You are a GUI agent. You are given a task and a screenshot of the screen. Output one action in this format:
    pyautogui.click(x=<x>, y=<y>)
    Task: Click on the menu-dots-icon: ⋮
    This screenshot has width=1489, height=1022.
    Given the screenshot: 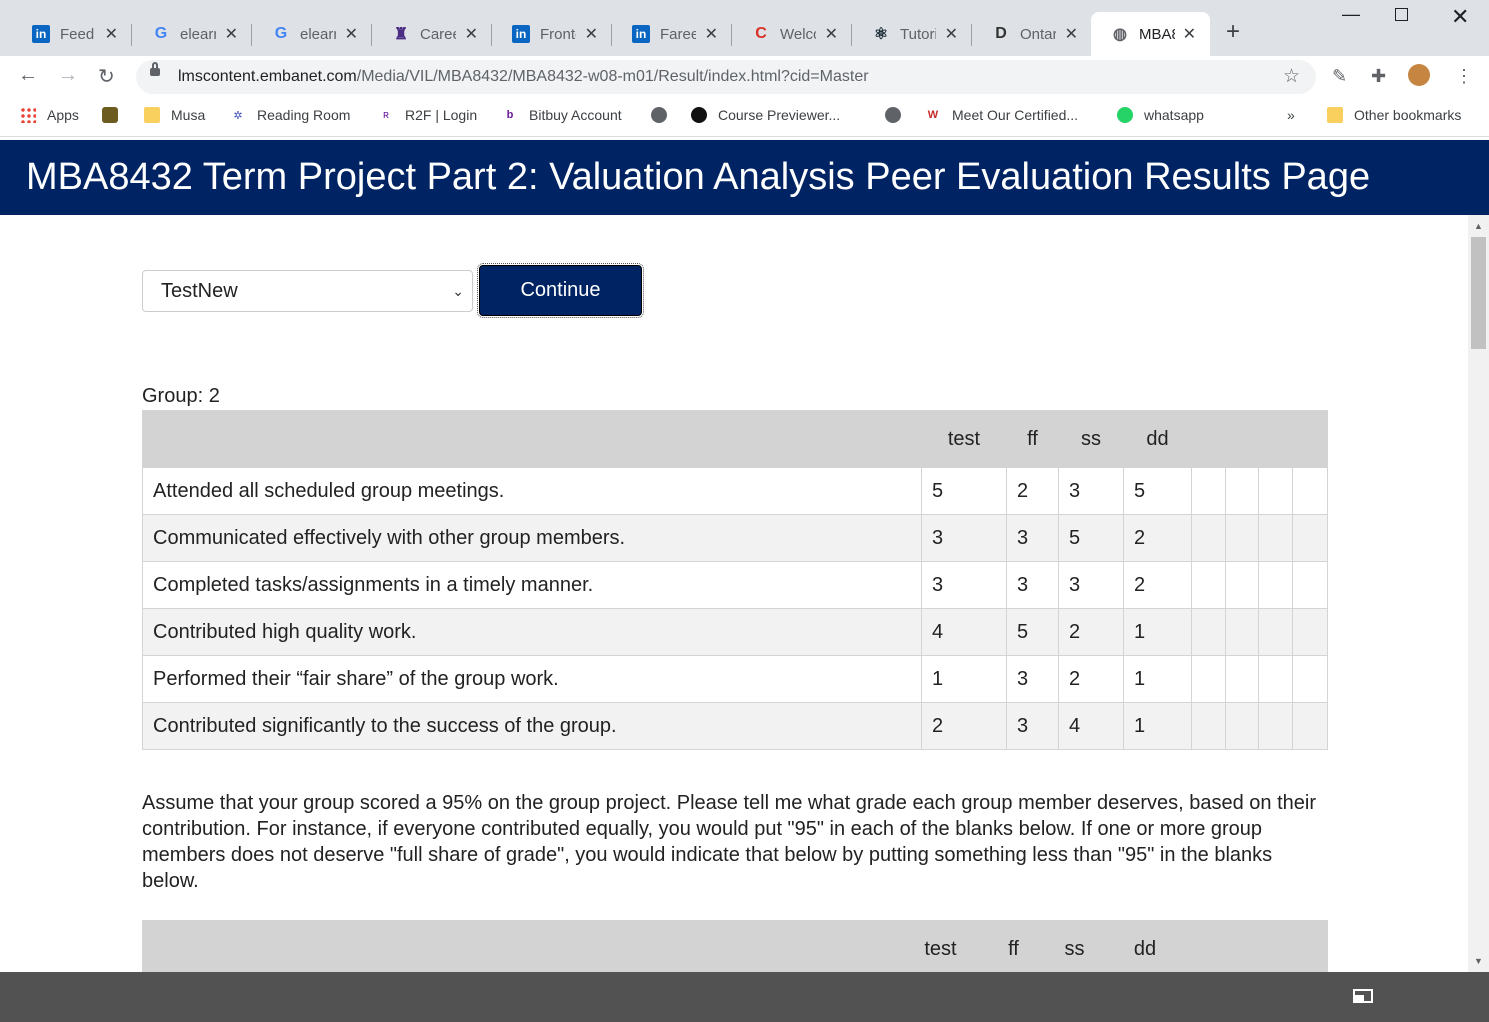 What is the action you would take?
    pyautogui.click(x=1464, y=76)
    